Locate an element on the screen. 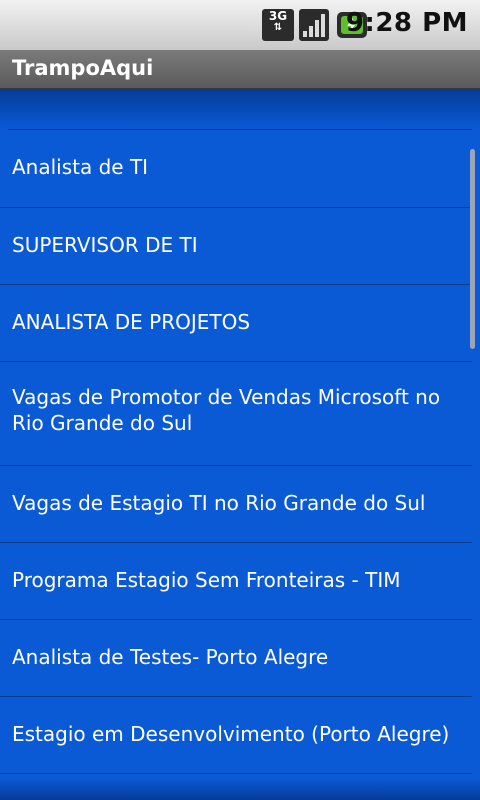 The width and height of the screenshot is (480, 800). clock: 9:28 PM is located at coordinates (406, 23).